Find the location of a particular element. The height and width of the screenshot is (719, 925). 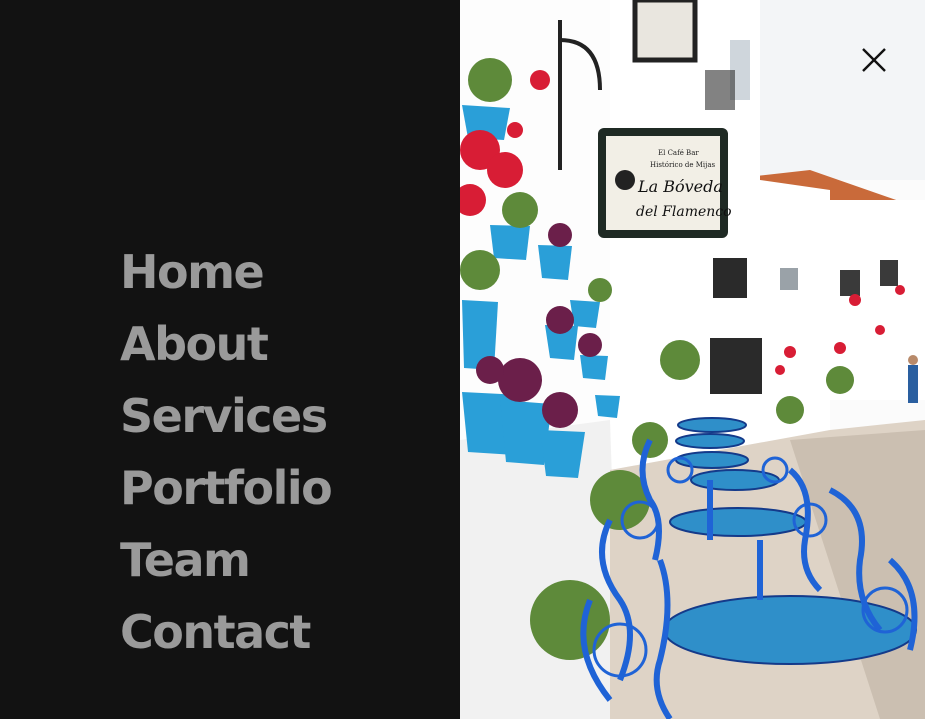

sign-line-2: Histórico de Mijas is located at coordinates (683, 165).